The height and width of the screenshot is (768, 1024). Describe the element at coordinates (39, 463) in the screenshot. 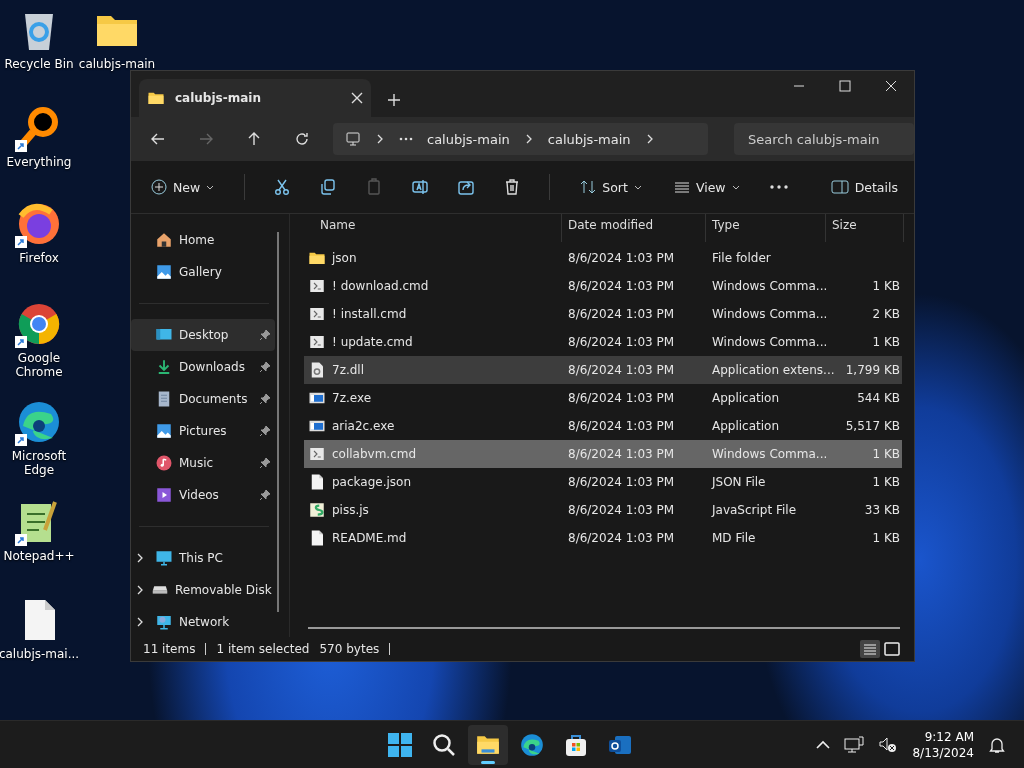

I see `desktop-icon-label: Microsoft Edge` at that location.